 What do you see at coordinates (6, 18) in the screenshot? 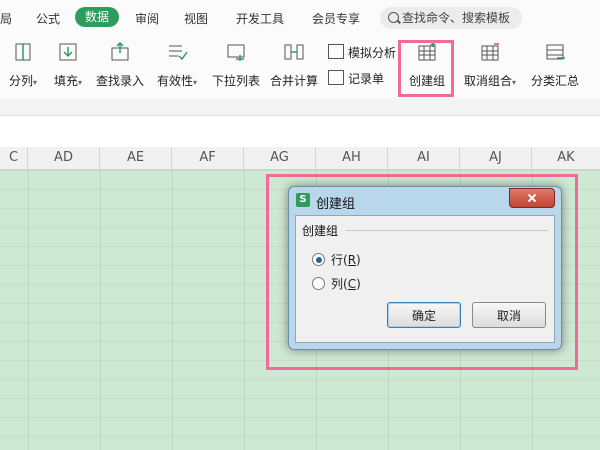
I see `menu-item-page-layout: 局` at bounding box center [6, 18].